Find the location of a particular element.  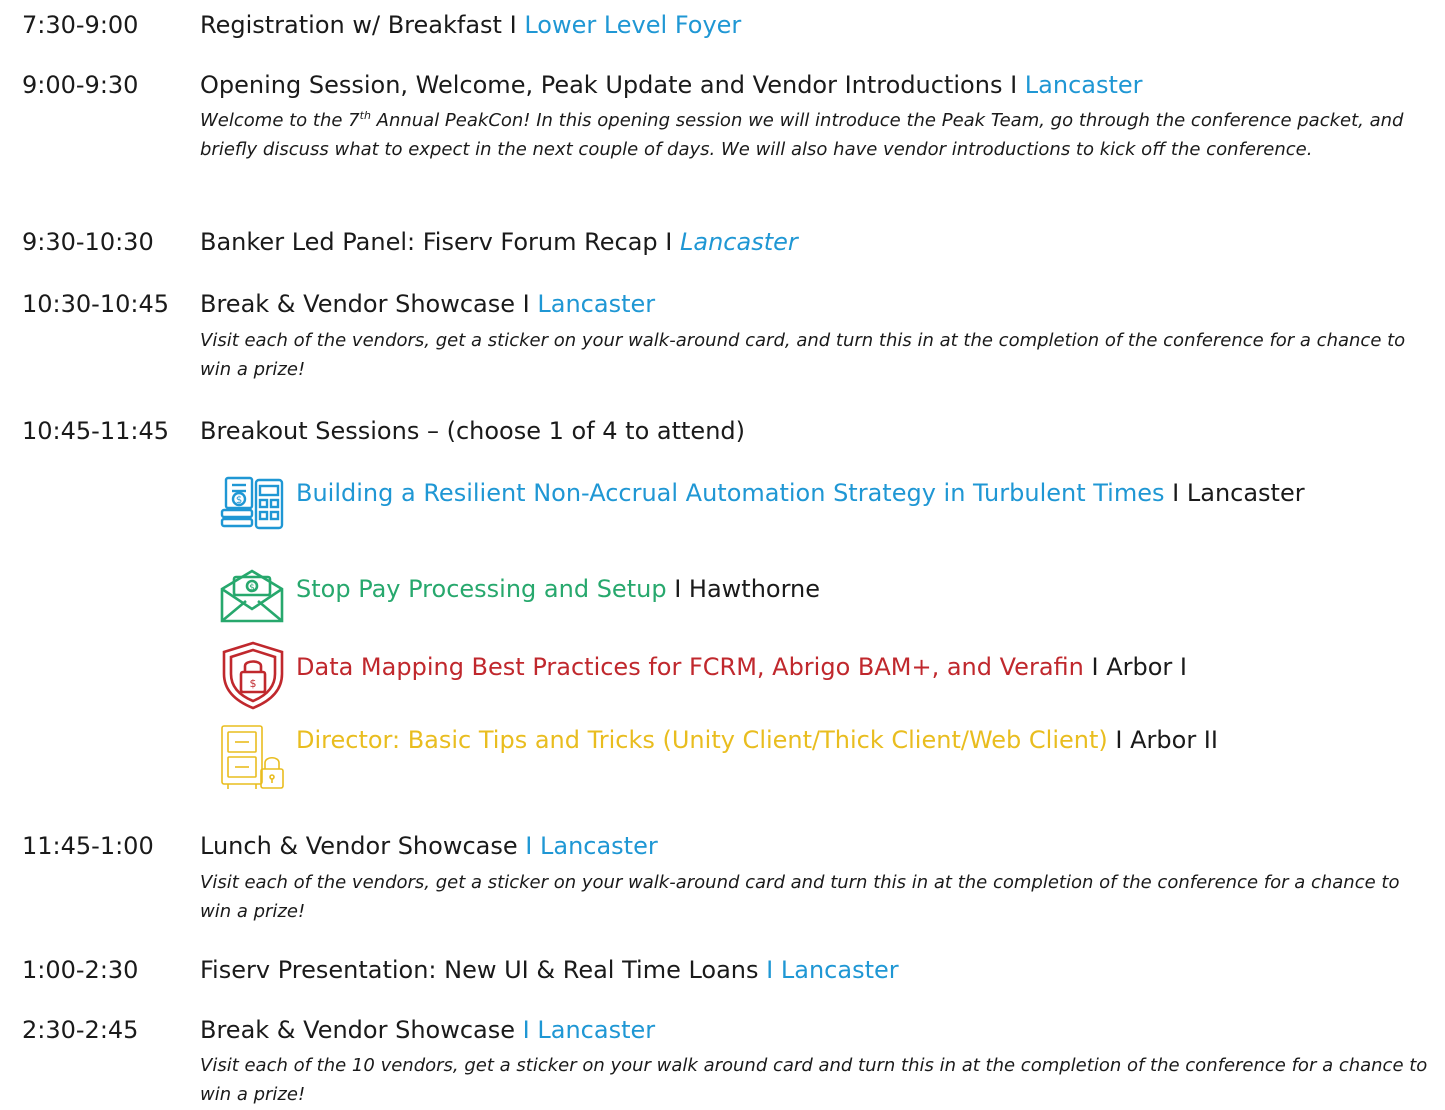

schedule-time: 1:00-2:30 is located at coordinates (80, 970).